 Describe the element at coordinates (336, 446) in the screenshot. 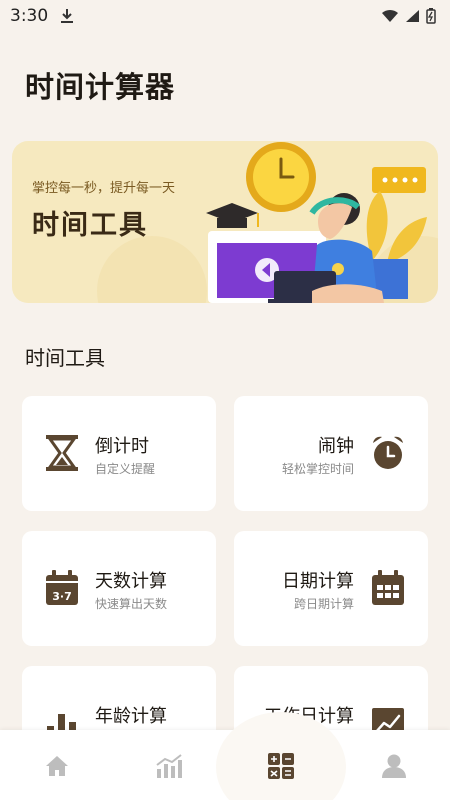

I see `card-title: 闹钟` at that location.